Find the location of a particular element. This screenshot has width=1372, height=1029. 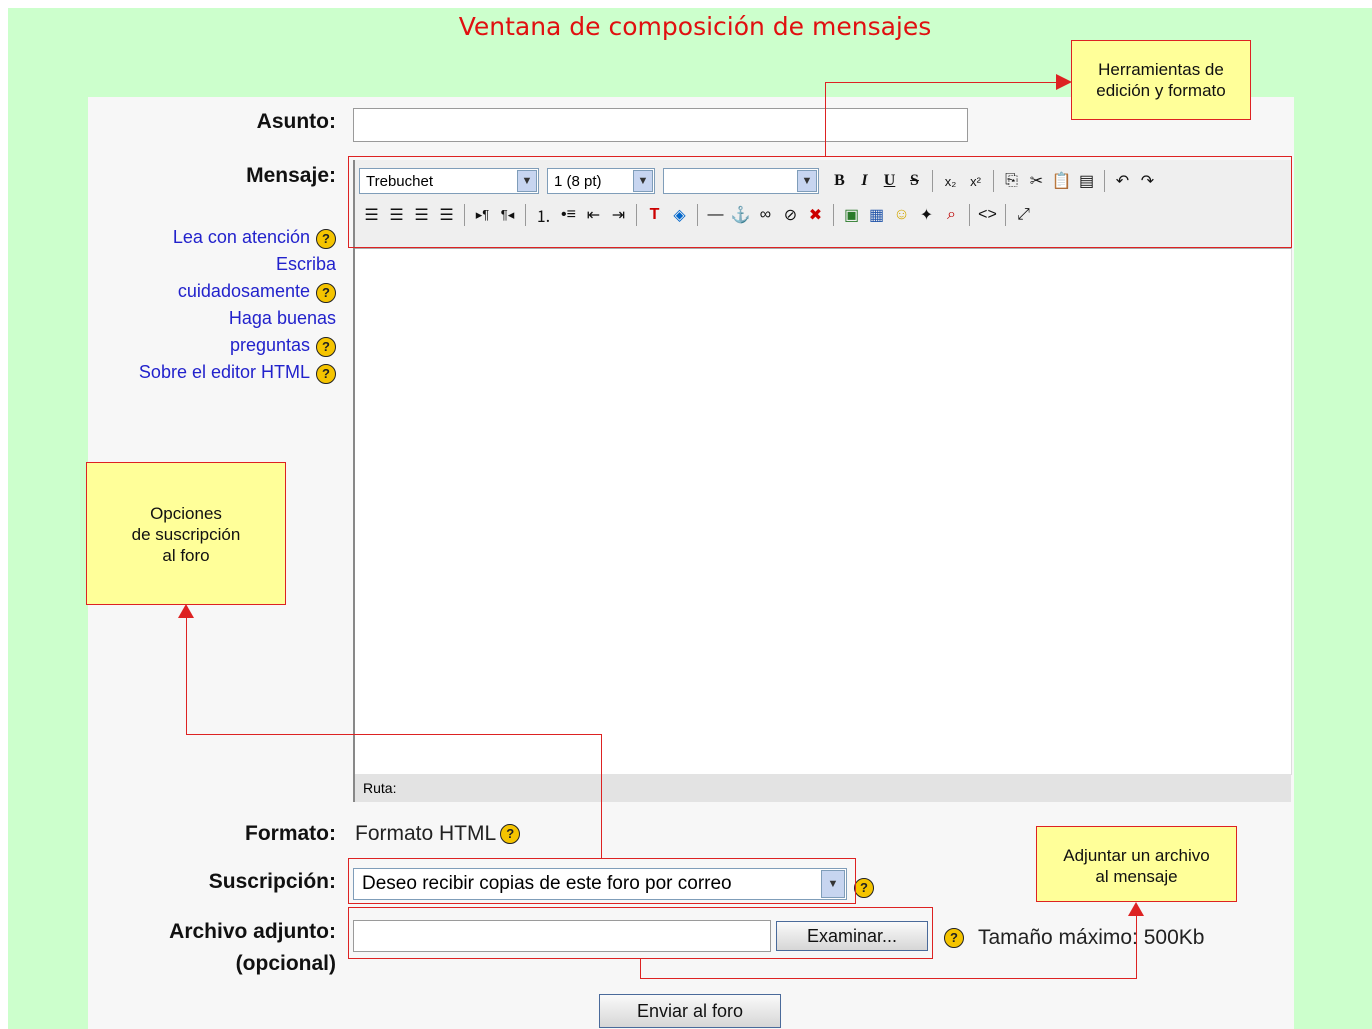

format-label: Formato: is located at coordinates (290, 833).